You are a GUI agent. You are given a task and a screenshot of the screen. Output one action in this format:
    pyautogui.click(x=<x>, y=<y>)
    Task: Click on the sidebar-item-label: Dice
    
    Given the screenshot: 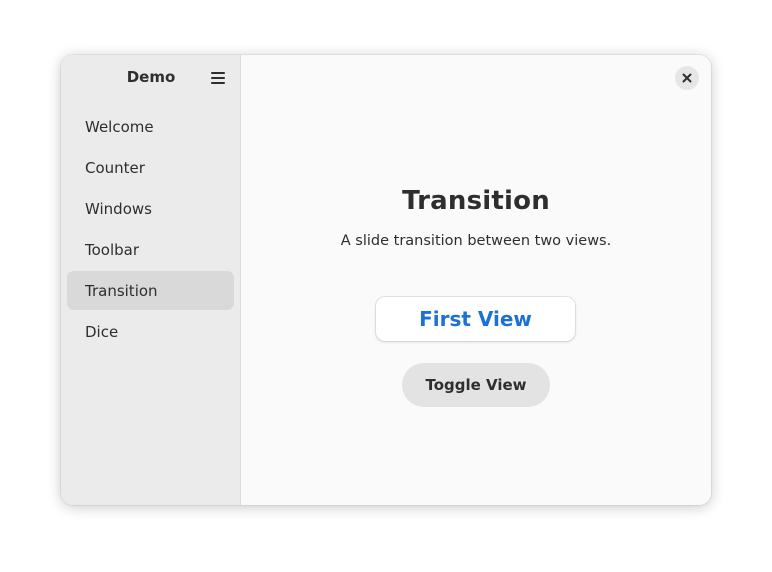 What is the action you would take?
    pyautogui.click(x=102, y=331)
    